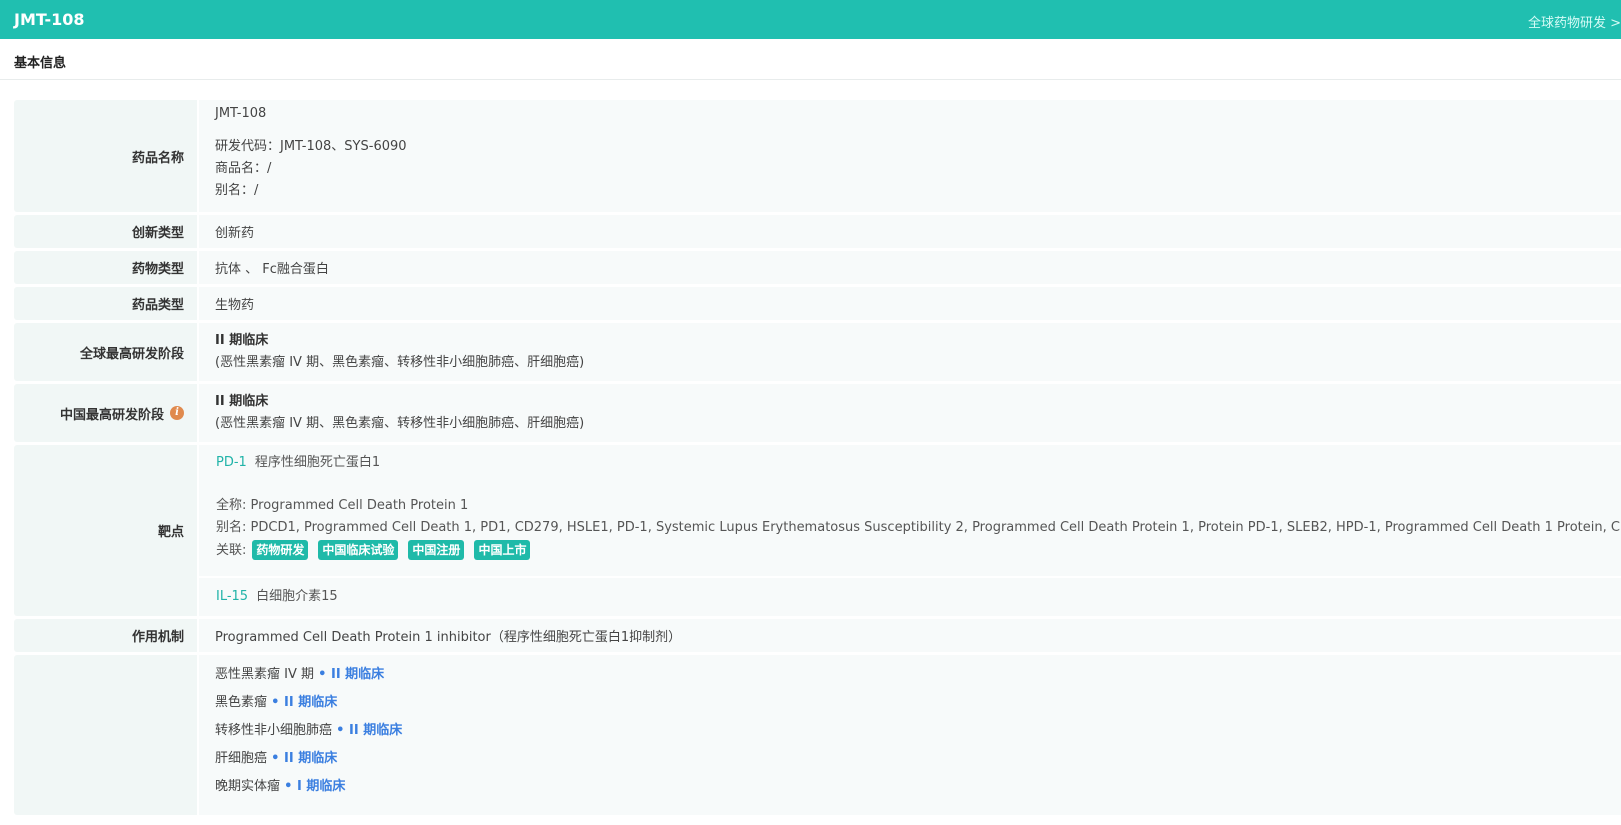 This screenshot has width=1621, height=825. Describe the element at coordinates (280, 550) in the screenshot. I see `tag-drug-research: 药物研发` at that location.